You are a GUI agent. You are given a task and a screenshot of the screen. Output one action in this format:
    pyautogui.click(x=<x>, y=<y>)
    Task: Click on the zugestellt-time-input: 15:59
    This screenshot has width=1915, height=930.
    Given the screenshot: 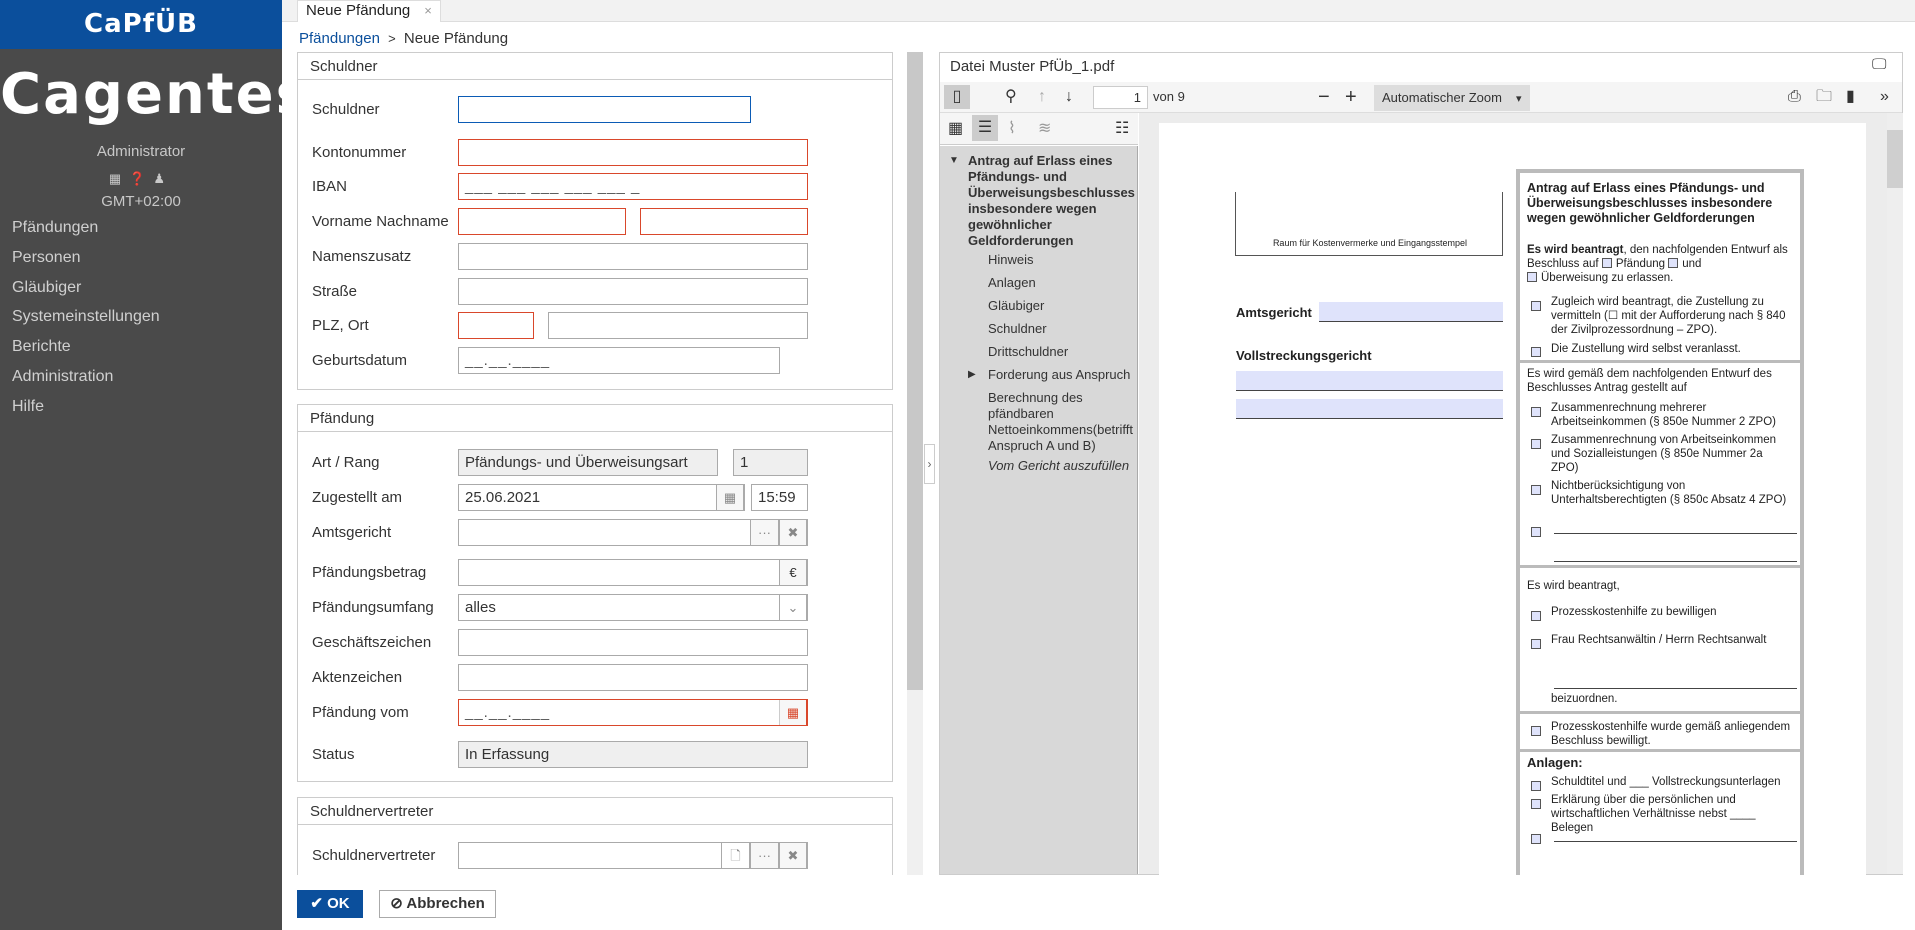 What is the action you would take?
    pyautogui.click(x=779, y=497)
    